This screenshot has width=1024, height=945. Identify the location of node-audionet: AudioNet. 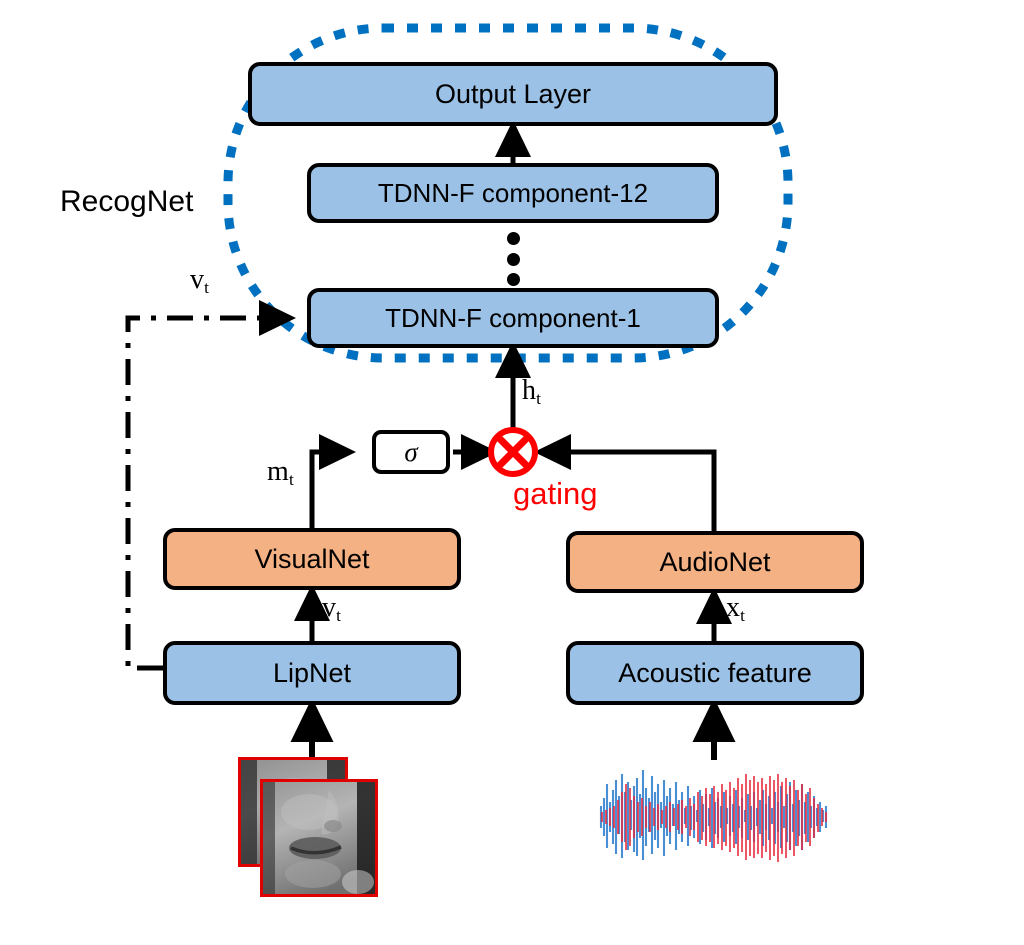
(715, 562).